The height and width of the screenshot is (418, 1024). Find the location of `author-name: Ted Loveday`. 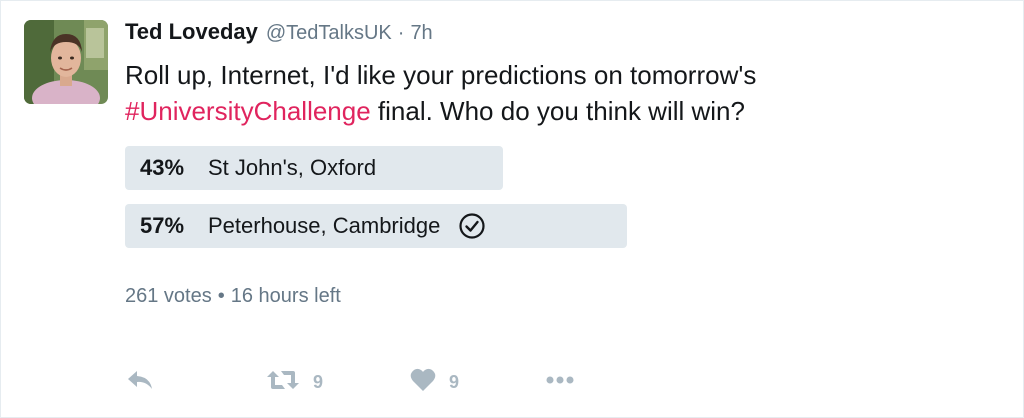

author-name: Ted Loveday is located at coordinates (191, 32).